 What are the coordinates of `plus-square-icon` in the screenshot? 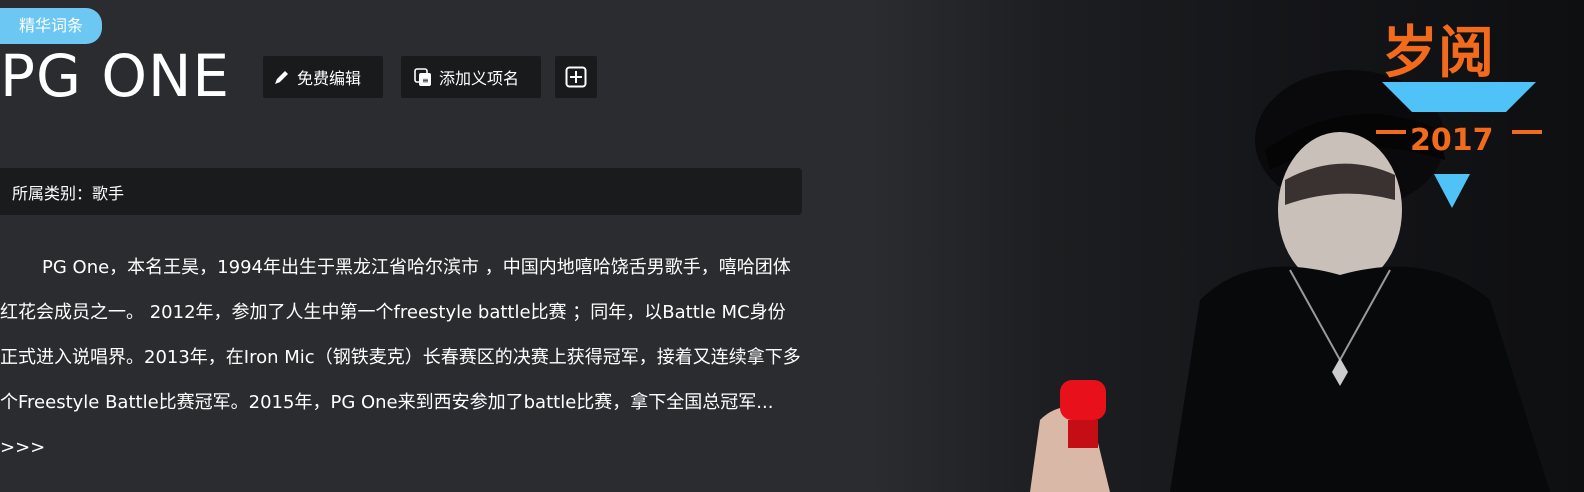 It's located at (576, 77).